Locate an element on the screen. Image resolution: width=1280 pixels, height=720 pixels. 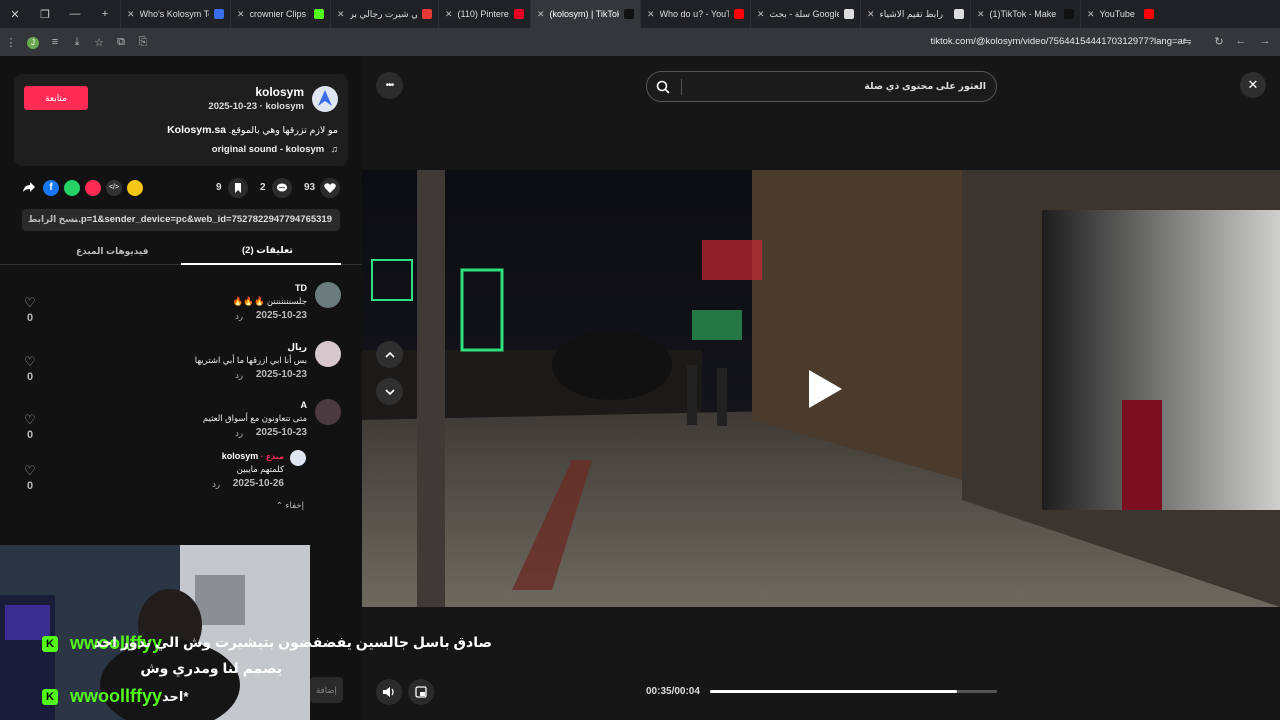
more-options-button: ••• is located at coordinates (389, 85).